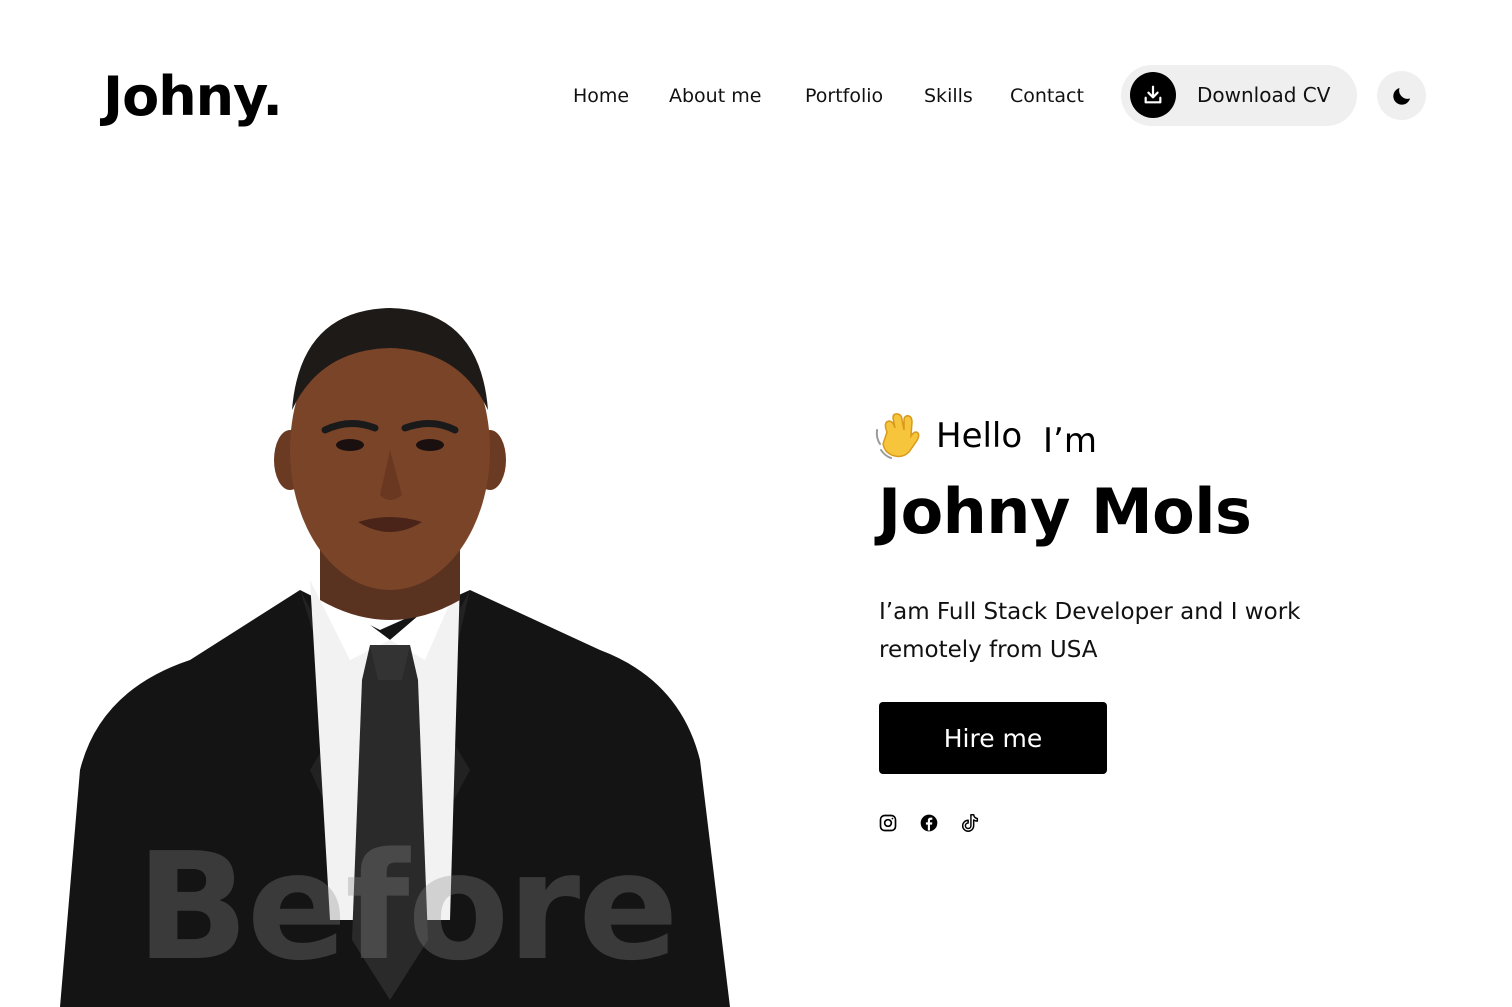  I want to click on download-icon, so click(1153, 95).